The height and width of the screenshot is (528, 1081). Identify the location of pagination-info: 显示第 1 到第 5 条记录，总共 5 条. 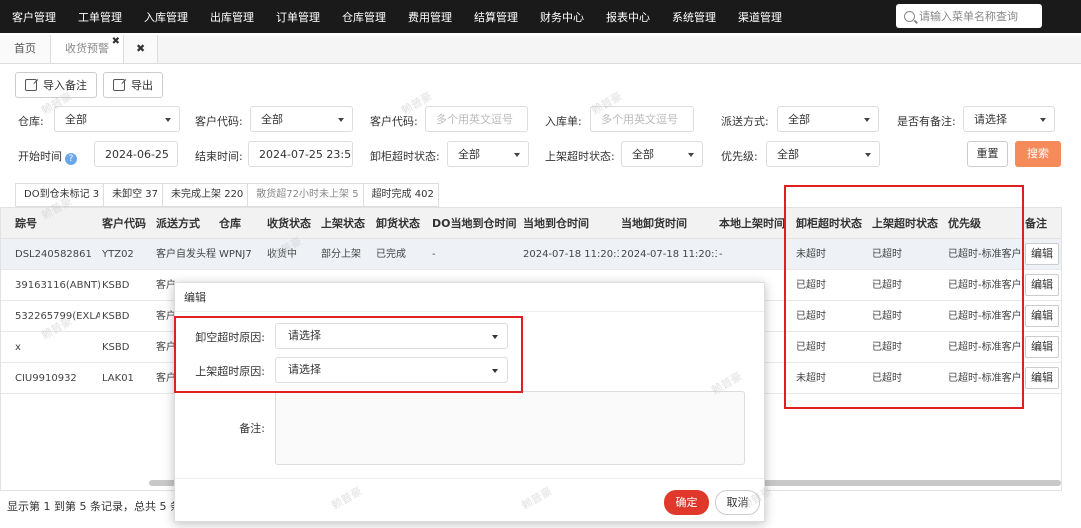
(94, 506).